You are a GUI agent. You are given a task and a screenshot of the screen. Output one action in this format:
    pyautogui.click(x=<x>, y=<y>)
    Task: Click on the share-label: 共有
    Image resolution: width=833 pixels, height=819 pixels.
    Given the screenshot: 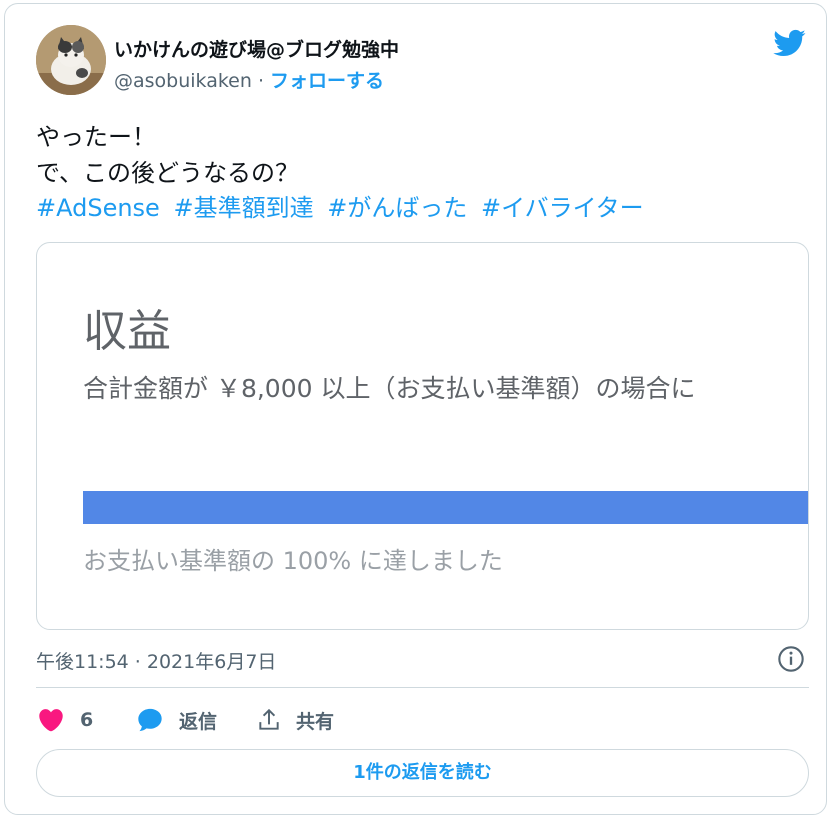 What is the action you would take?
    pyautogui.click(x=315, y=721)
    